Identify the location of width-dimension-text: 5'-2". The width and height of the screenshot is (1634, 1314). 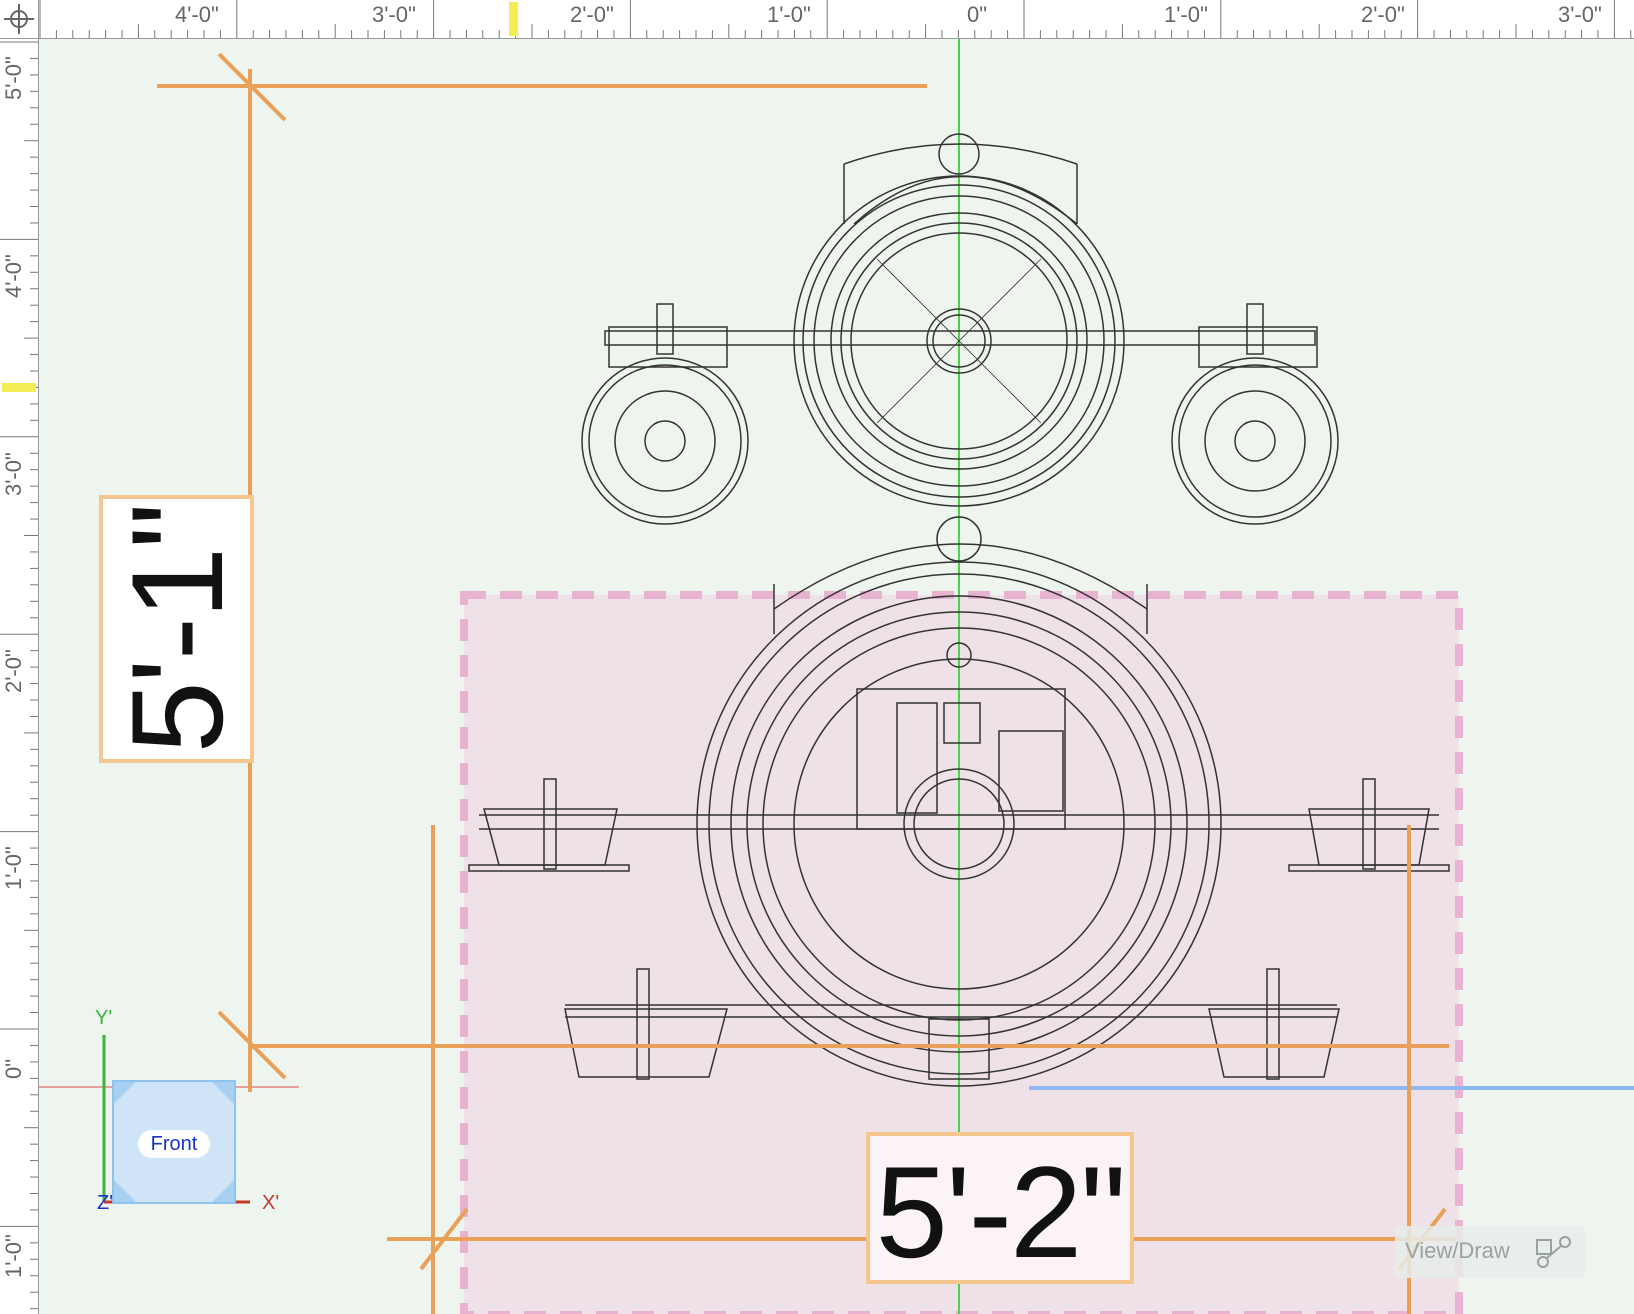
(1001, 1212).